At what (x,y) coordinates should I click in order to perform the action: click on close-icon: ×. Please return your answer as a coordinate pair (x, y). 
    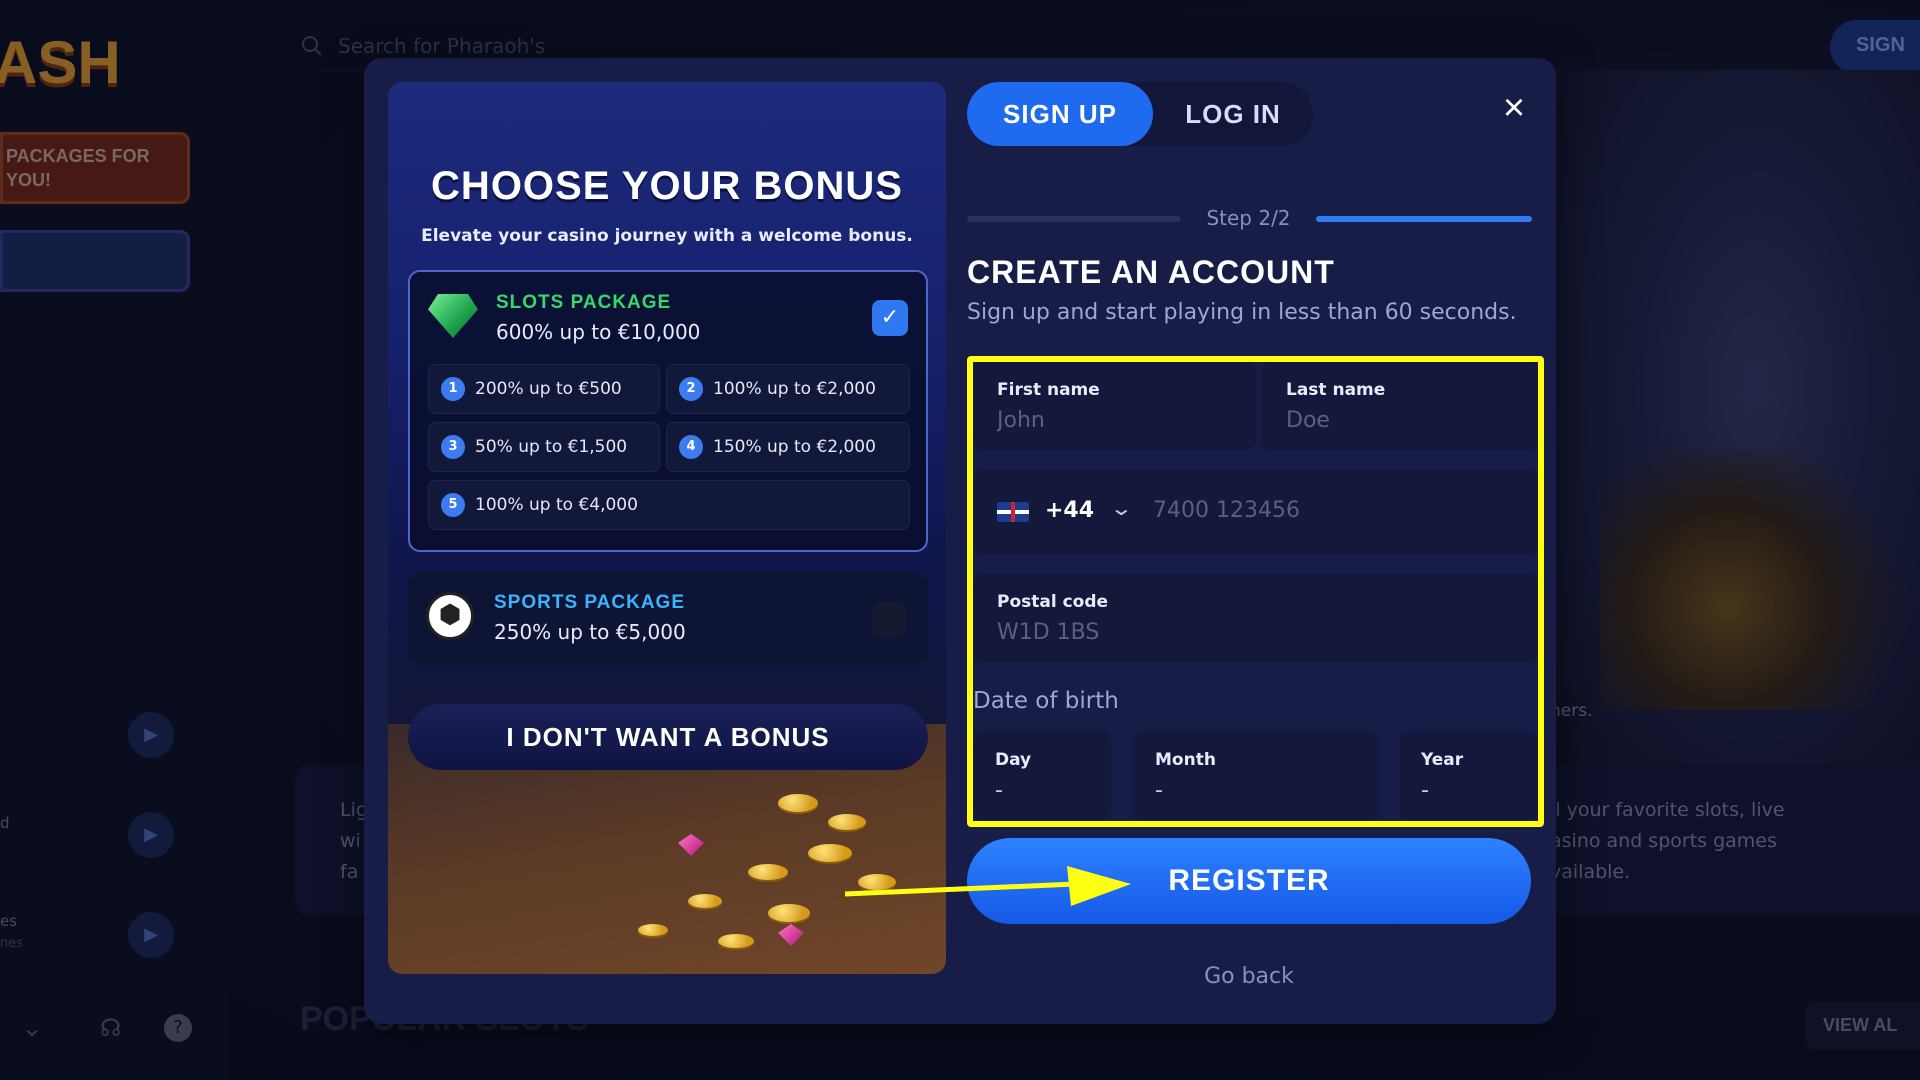
    Looking at the image, I should click on (1514, 108).